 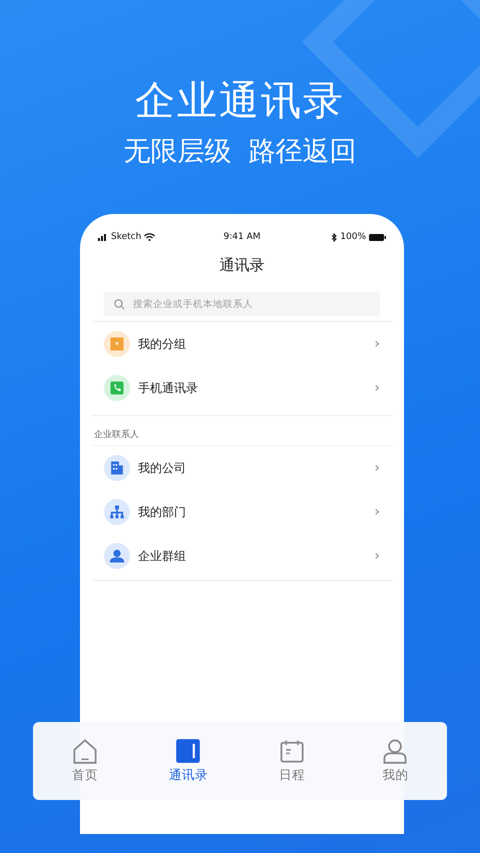 What do you see at coordinates (117, 468) in the screenshot?
I see `building-icon` at bounding box center [117, 468].